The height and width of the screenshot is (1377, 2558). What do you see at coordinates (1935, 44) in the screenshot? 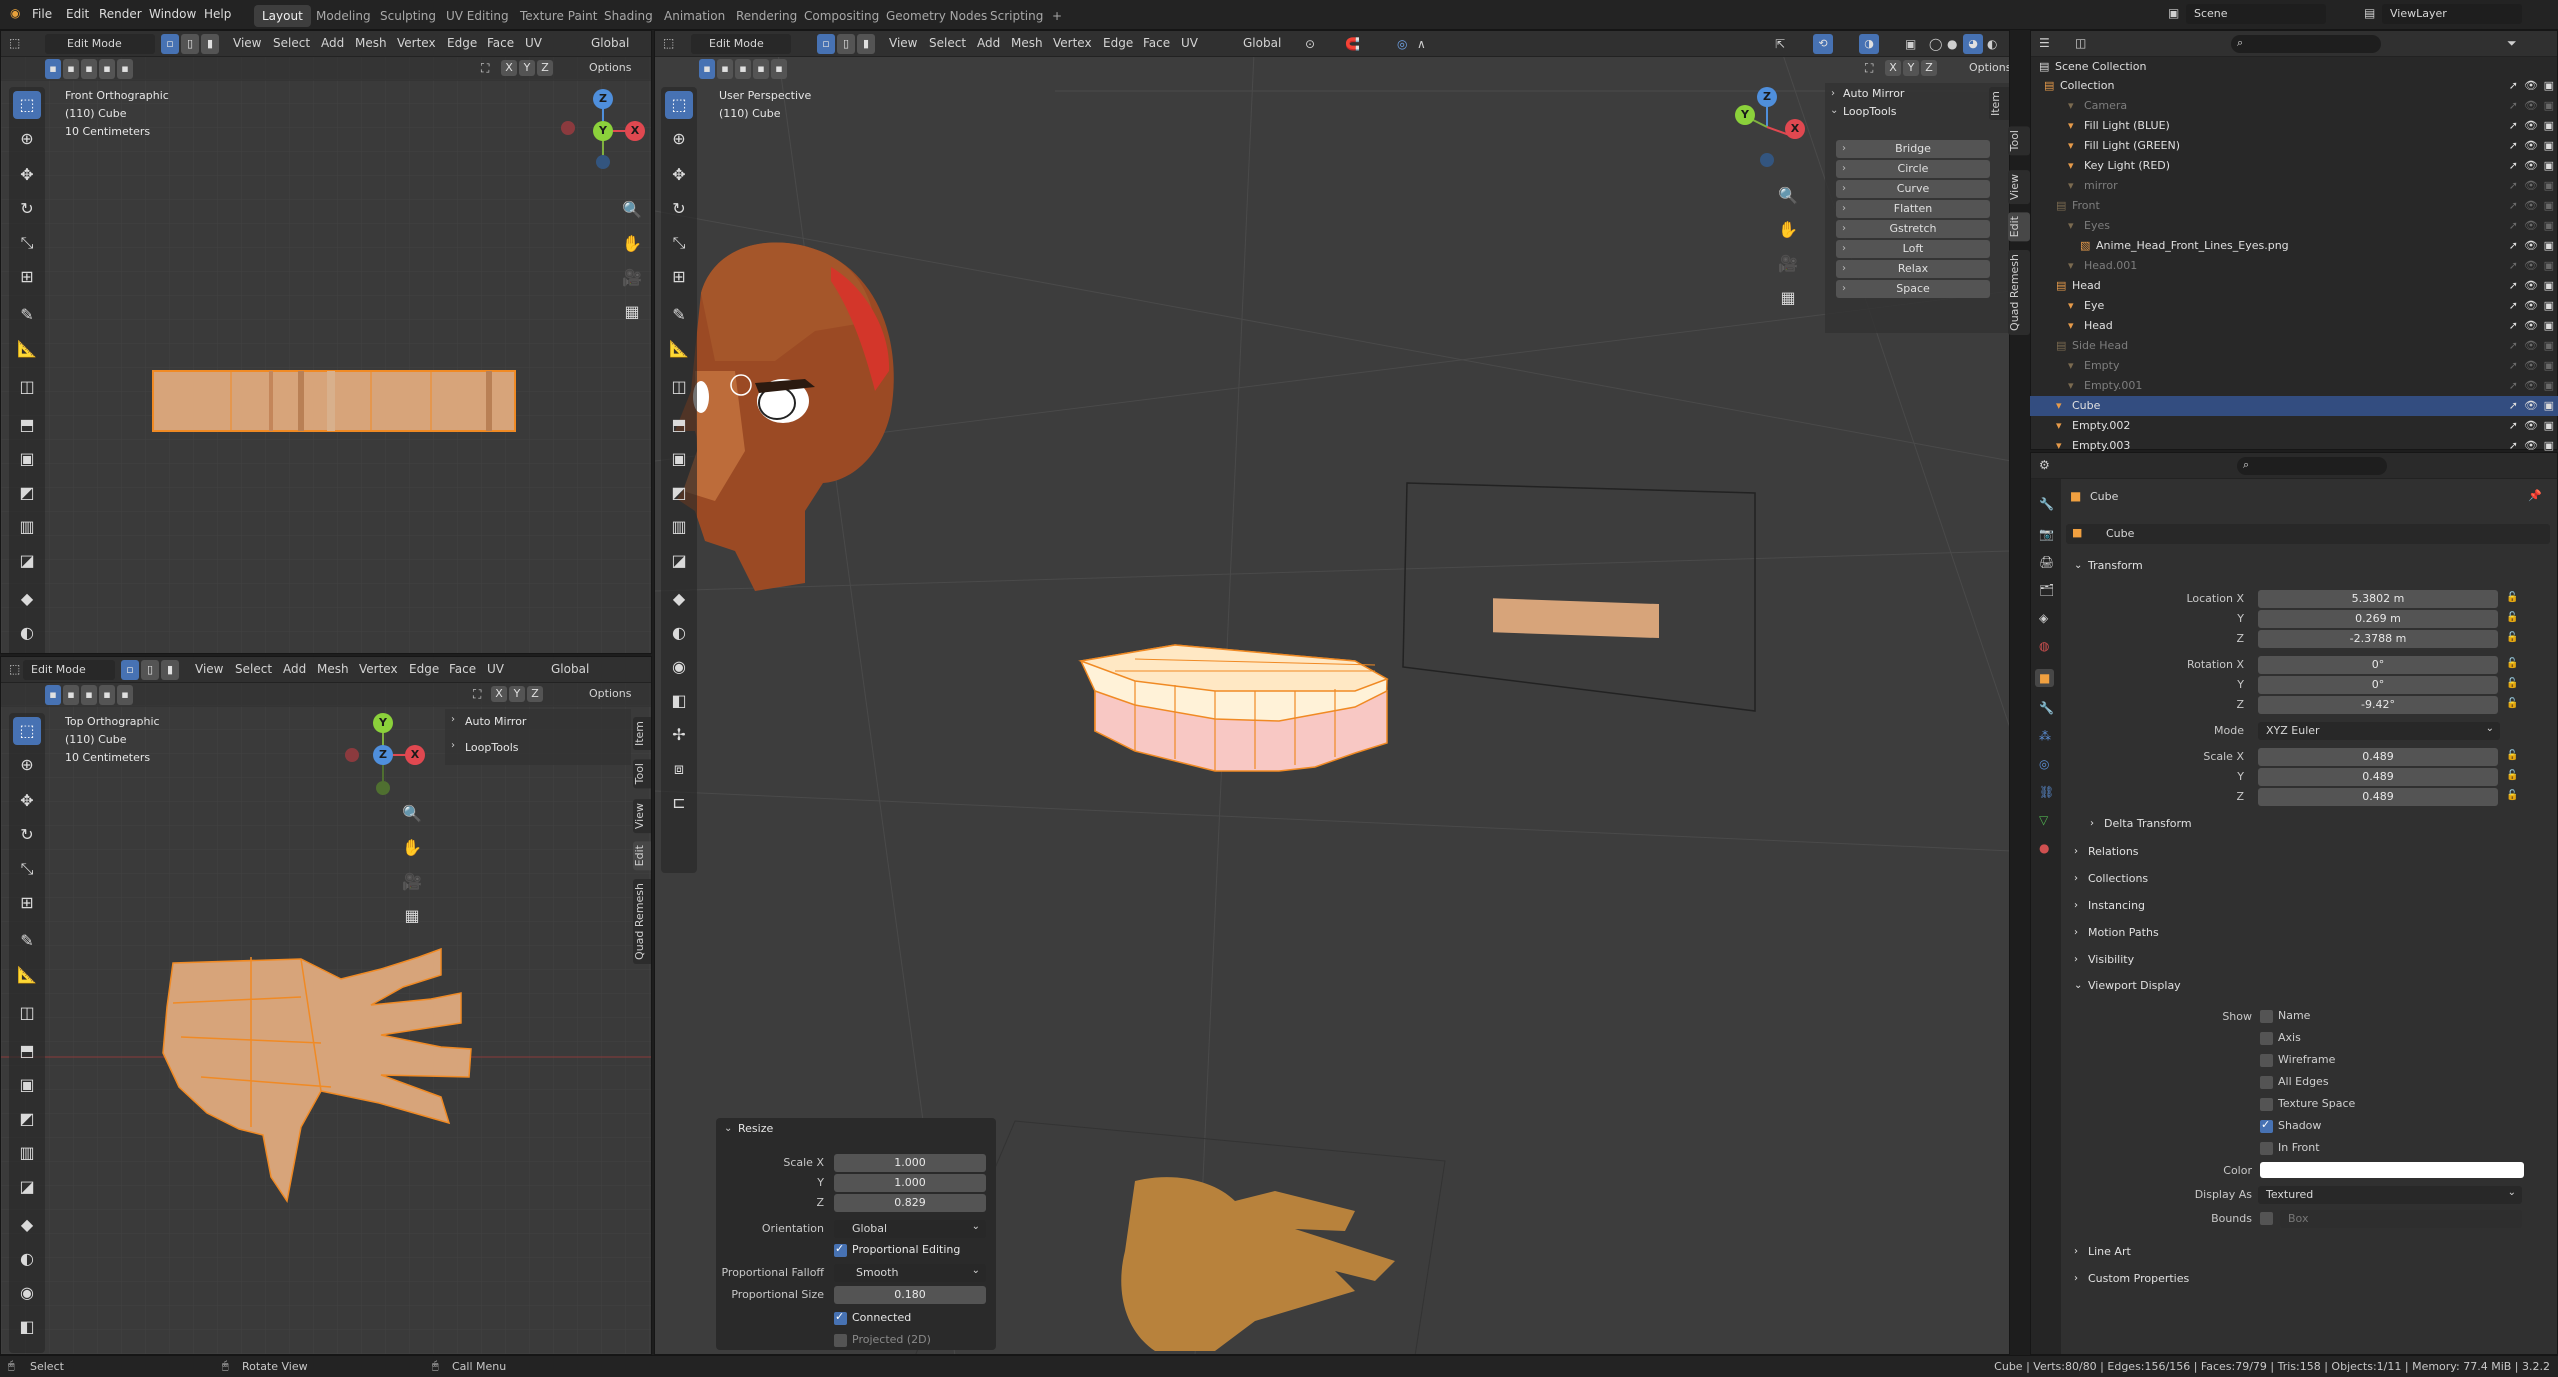
I see `shading-wire-icon: ◯` at bounding box center [1935, 44].